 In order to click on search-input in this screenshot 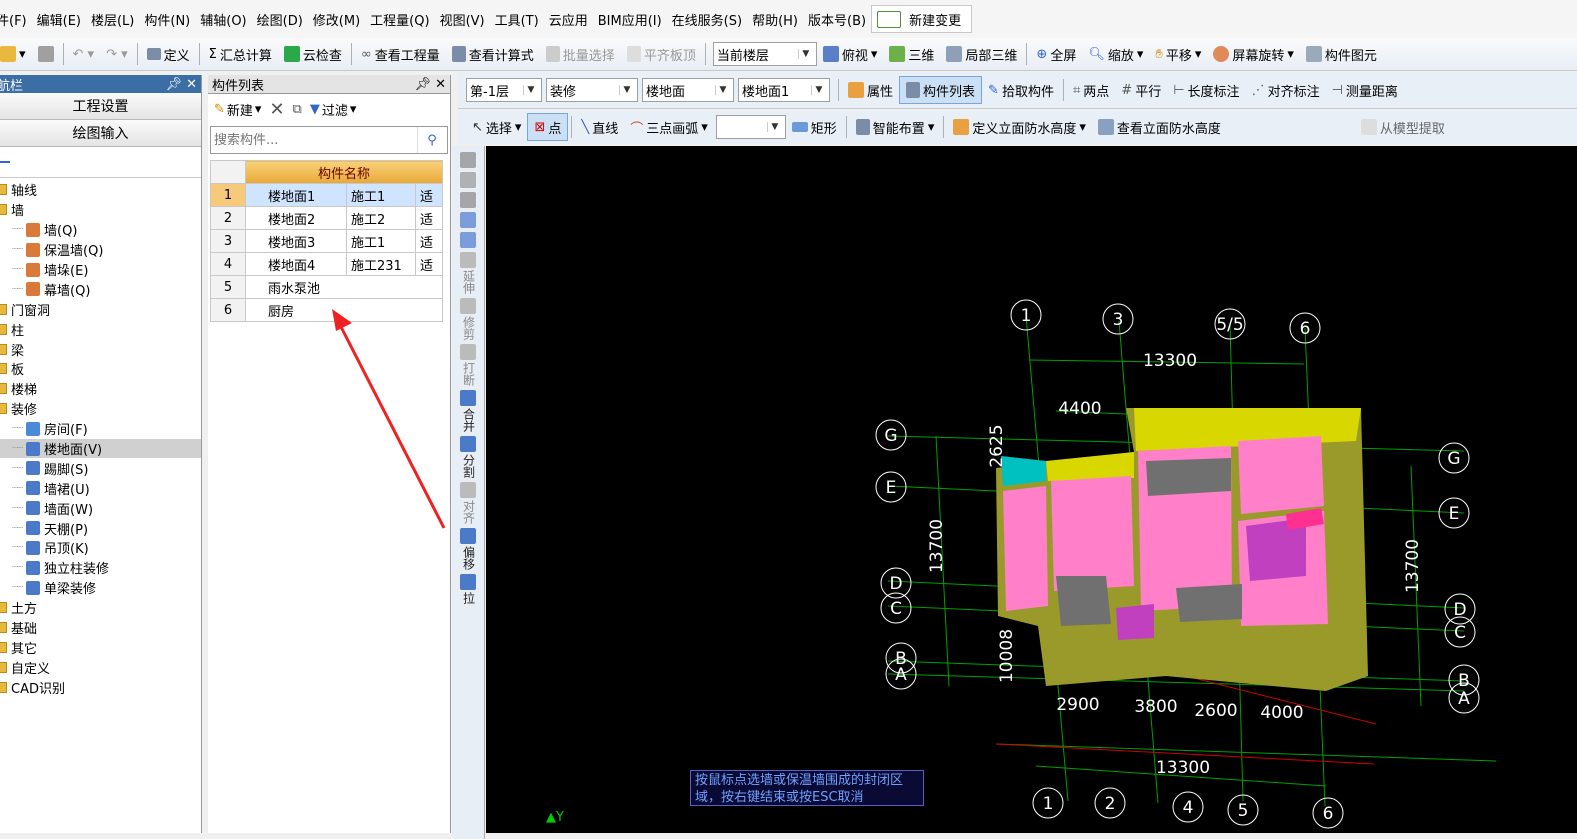, I will do `click(314, 140)`.